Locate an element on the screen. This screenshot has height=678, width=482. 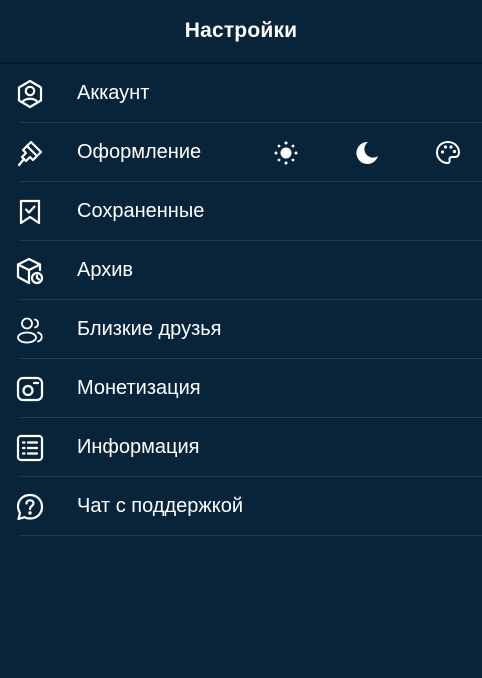
menu-item-label: Информация is located at coordinates (138, 447).